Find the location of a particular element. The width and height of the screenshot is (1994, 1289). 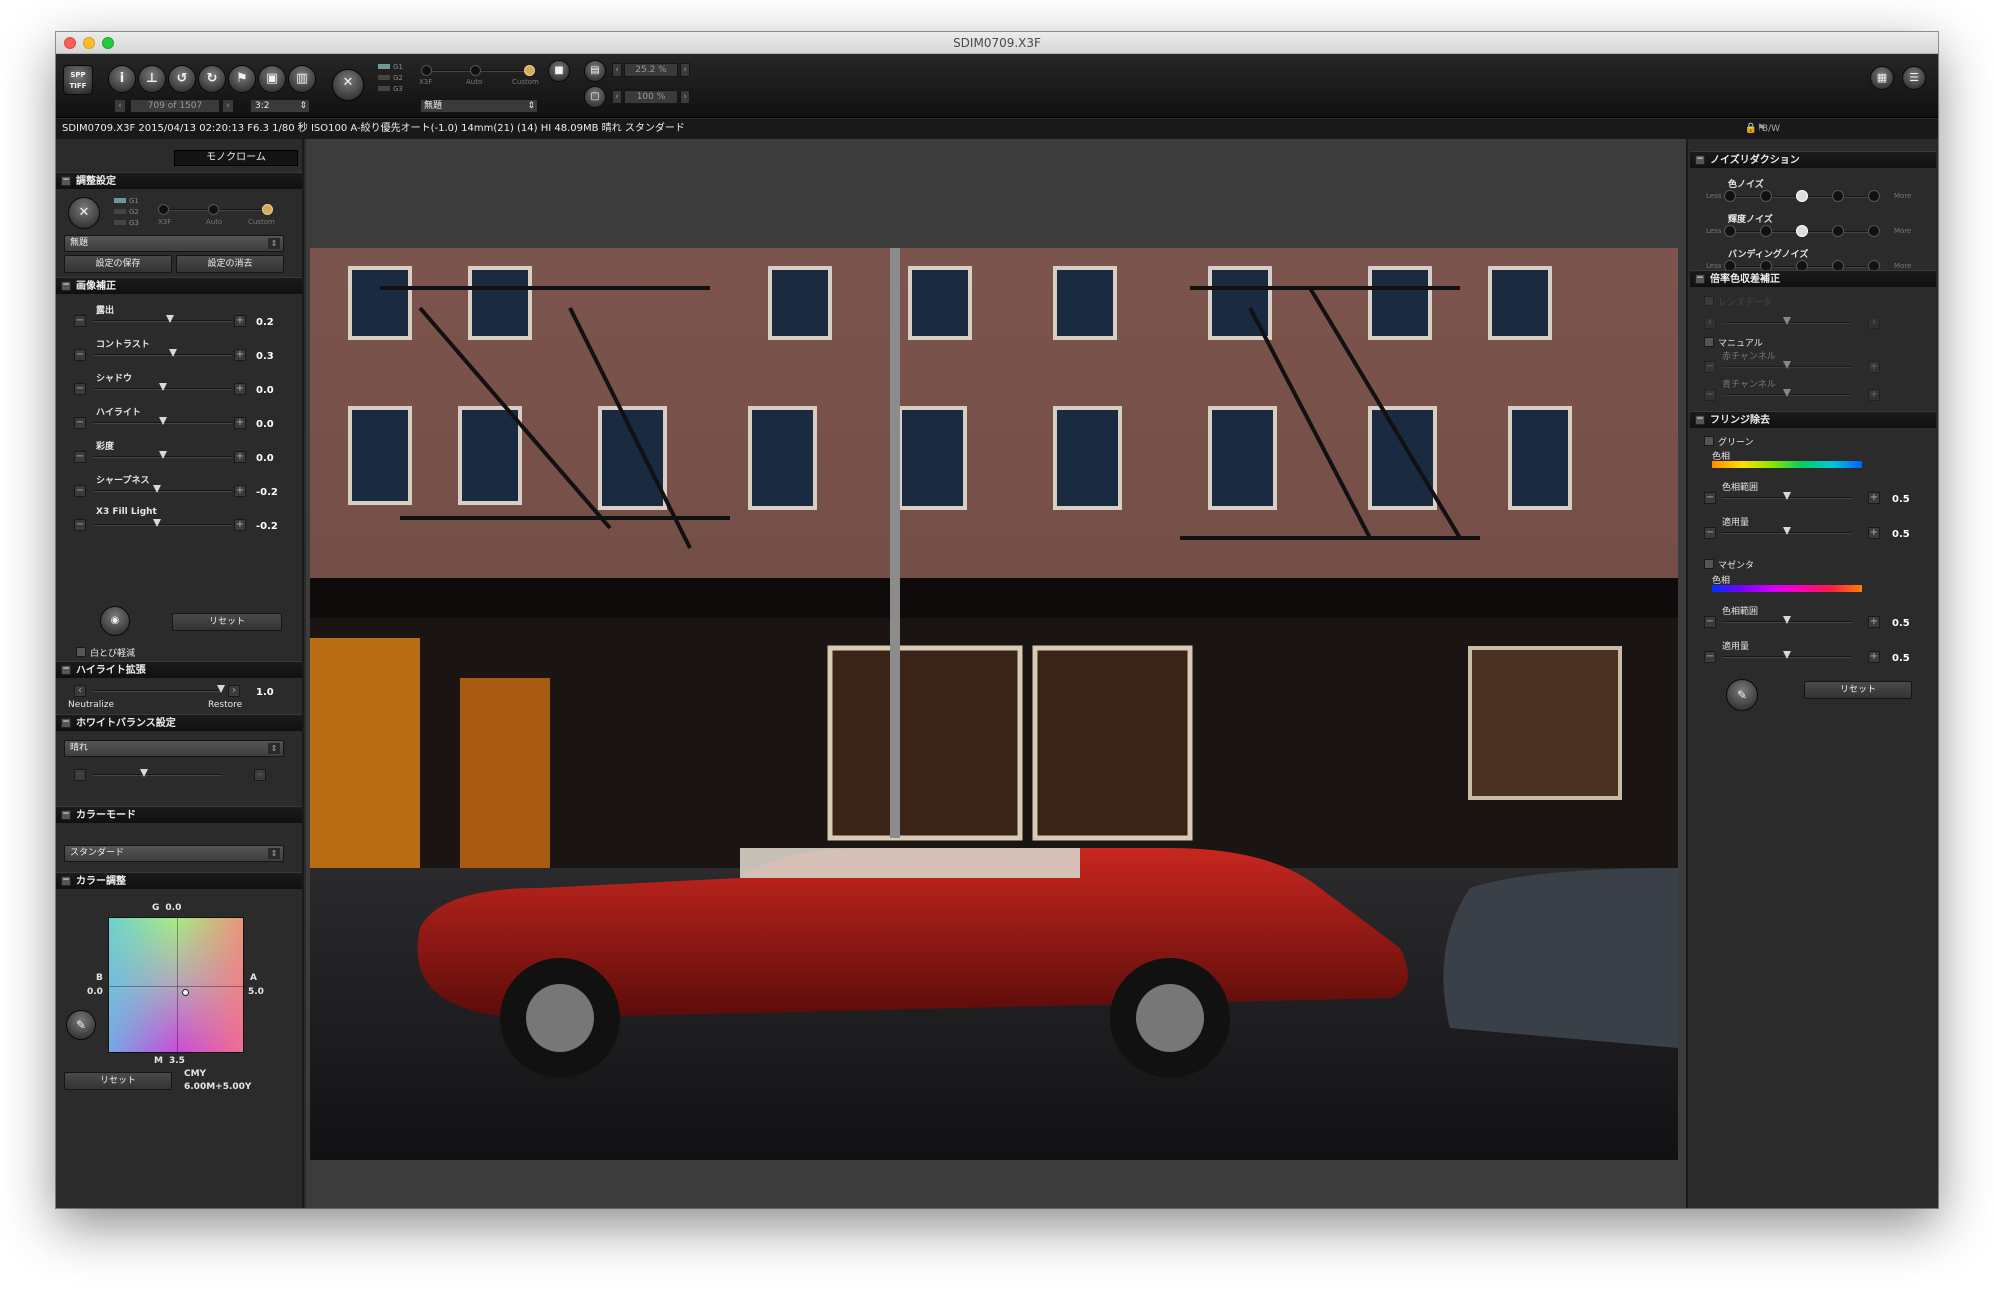

zoom1-decrease: ‹ is located at coordinates (617, 70).